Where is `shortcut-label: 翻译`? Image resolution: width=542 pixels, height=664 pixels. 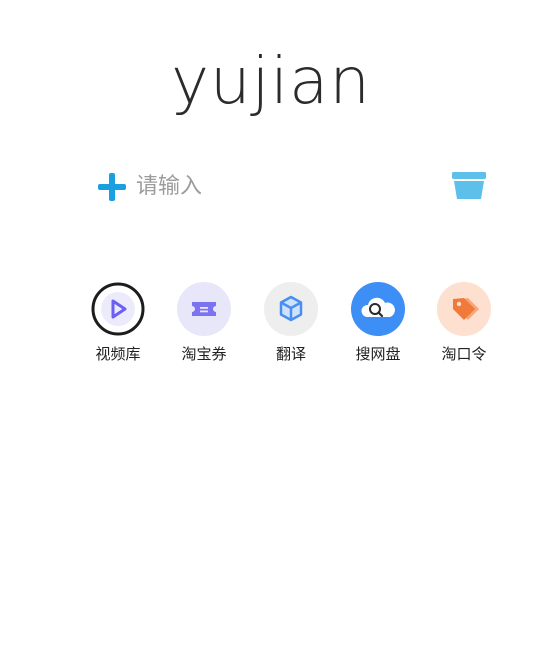
shortcut-label: 翻译 is located at coordinates (290, 354).